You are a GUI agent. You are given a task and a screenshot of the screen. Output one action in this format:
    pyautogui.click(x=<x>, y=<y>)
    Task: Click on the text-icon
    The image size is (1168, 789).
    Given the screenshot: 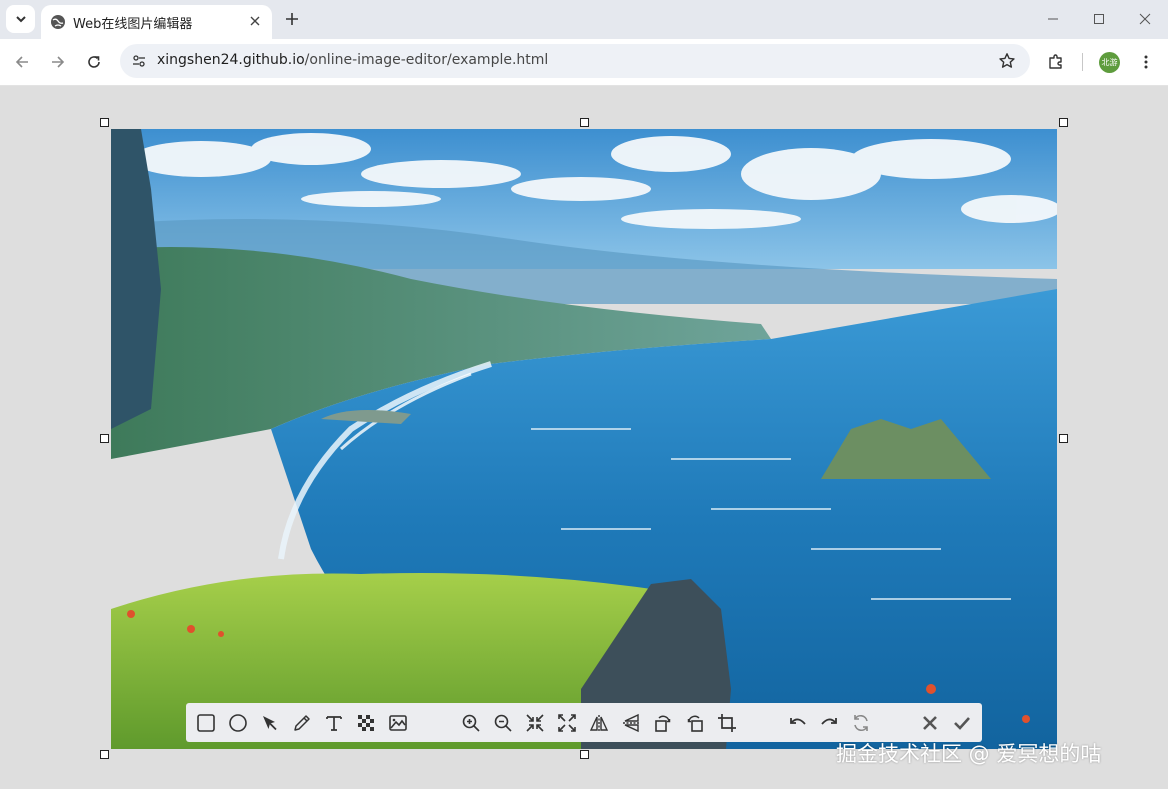 What is the action you would take?
    pyautogui.click(x=334, y=723)
    